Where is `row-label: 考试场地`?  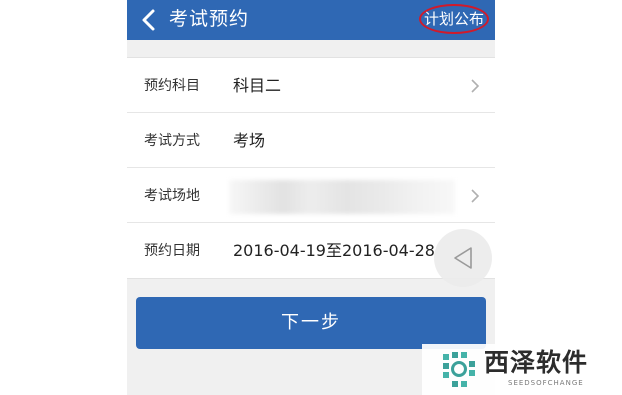
row-label: 考试场地 is located at coordinates (172, 196).